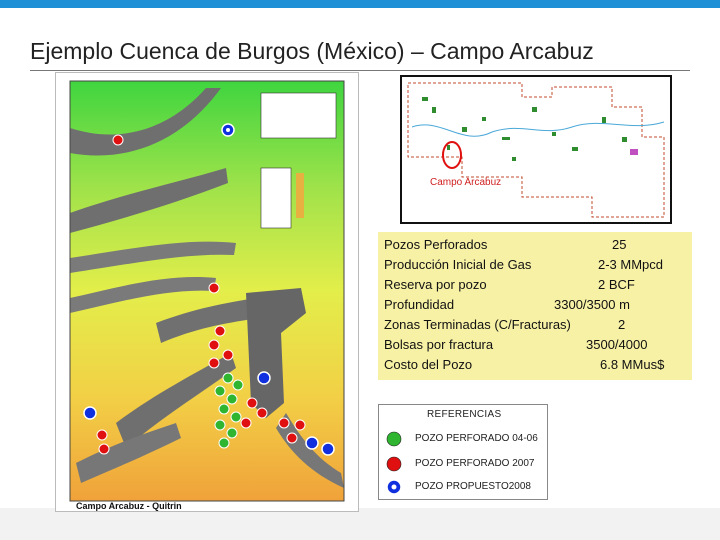 The image size is (720, 540). I want to click on map-footer-label: Campo Arcabuz - Quitrin, so click(129, 506).